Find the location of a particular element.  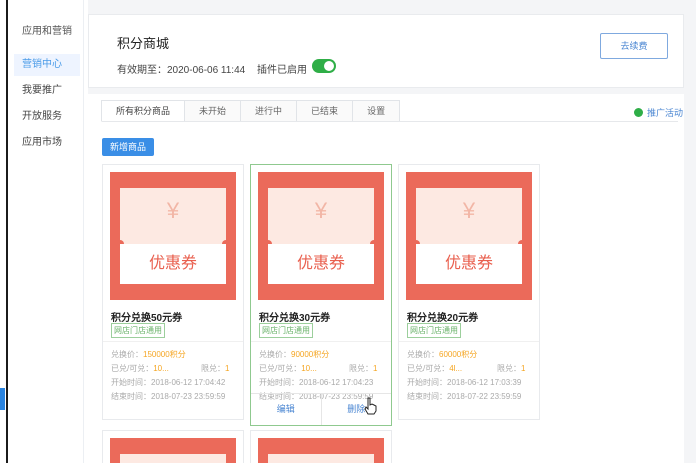

price-value: 150000积分 is located at coordinates (164, 354).